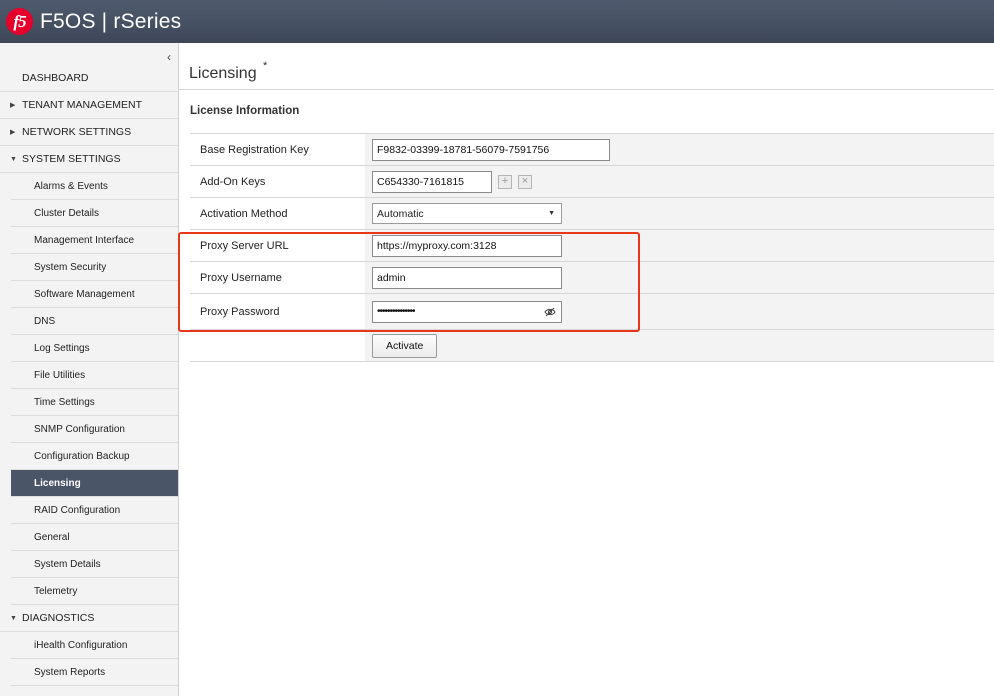 This screenshot has height=696, width=994. Describe the element at coordinates (94, 564) in the screenshot. I see `sidebar-item-system-details: System Details` at that location.